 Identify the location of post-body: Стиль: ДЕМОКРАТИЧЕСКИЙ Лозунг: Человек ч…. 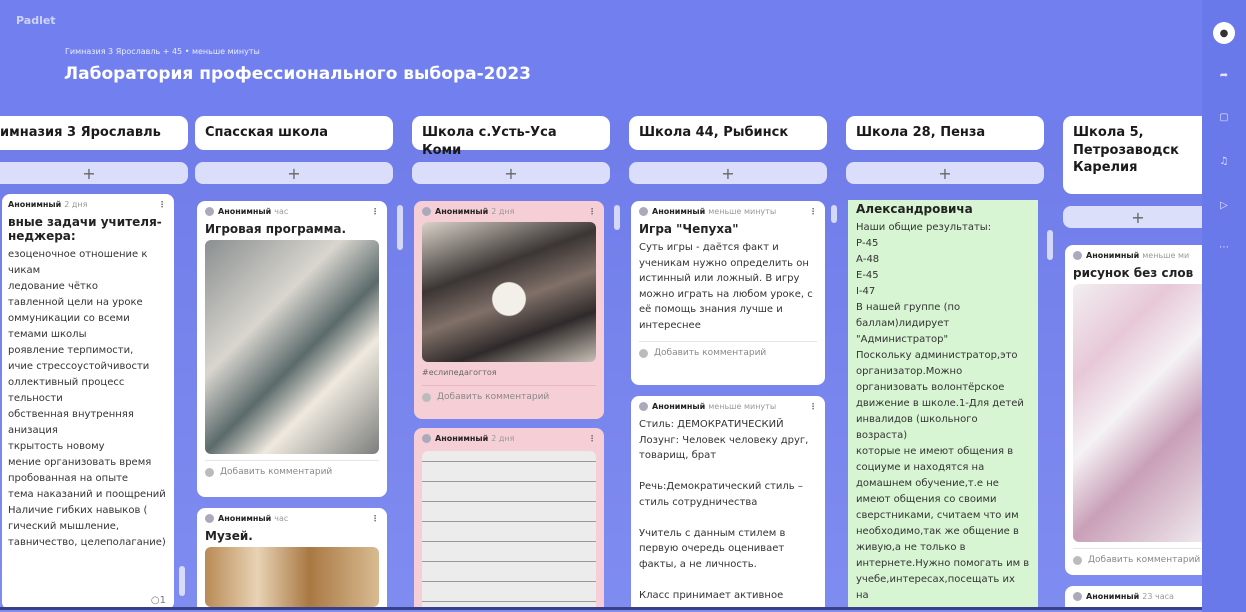
(724, 510).